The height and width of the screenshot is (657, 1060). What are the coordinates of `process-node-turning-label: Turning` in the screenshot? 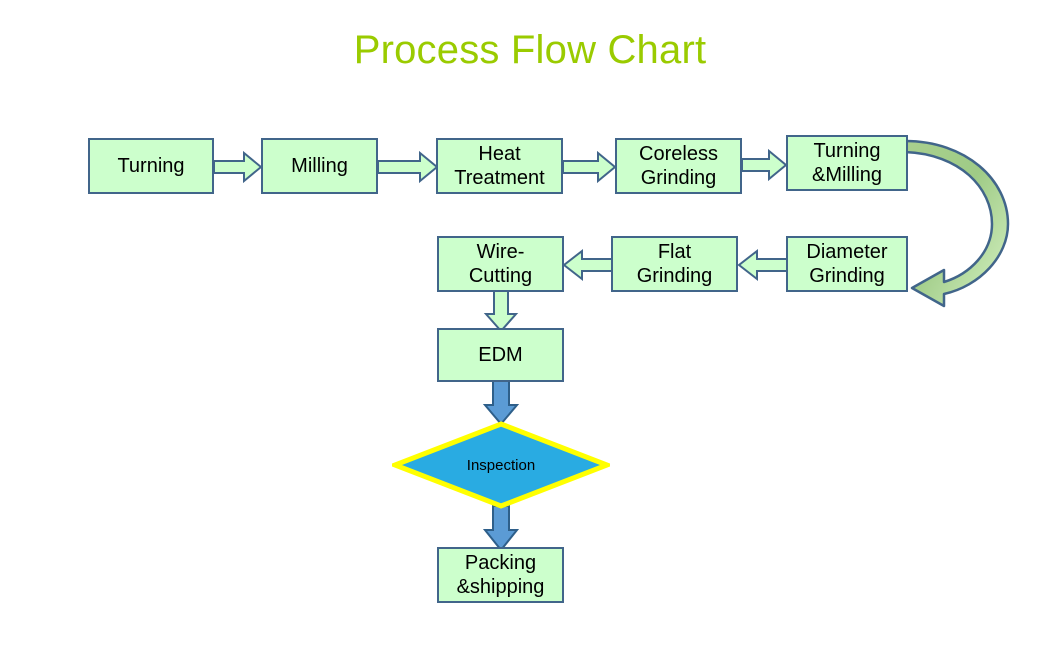 It's located at (151, 166).